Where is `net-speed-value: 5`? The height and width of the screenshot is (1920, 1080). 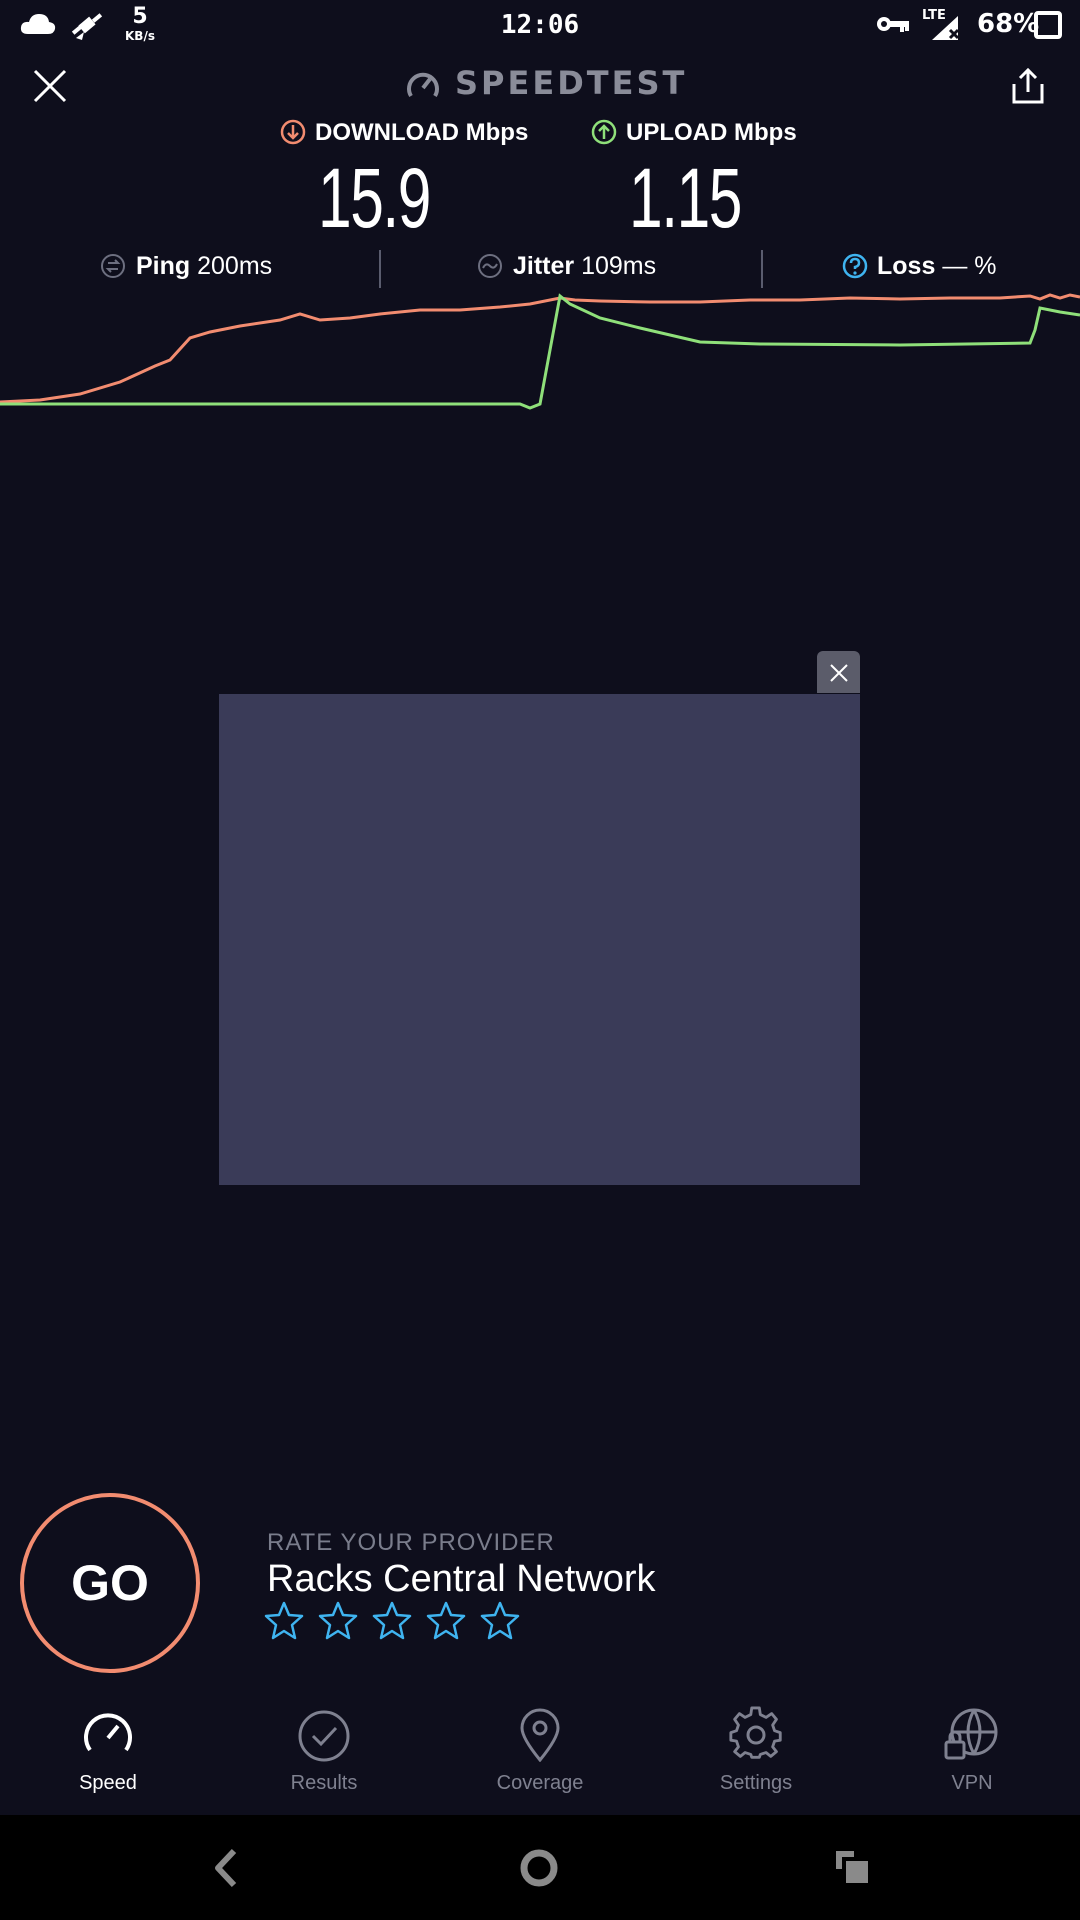 net-speed-value: 5 is located at coordinates (140, 16).